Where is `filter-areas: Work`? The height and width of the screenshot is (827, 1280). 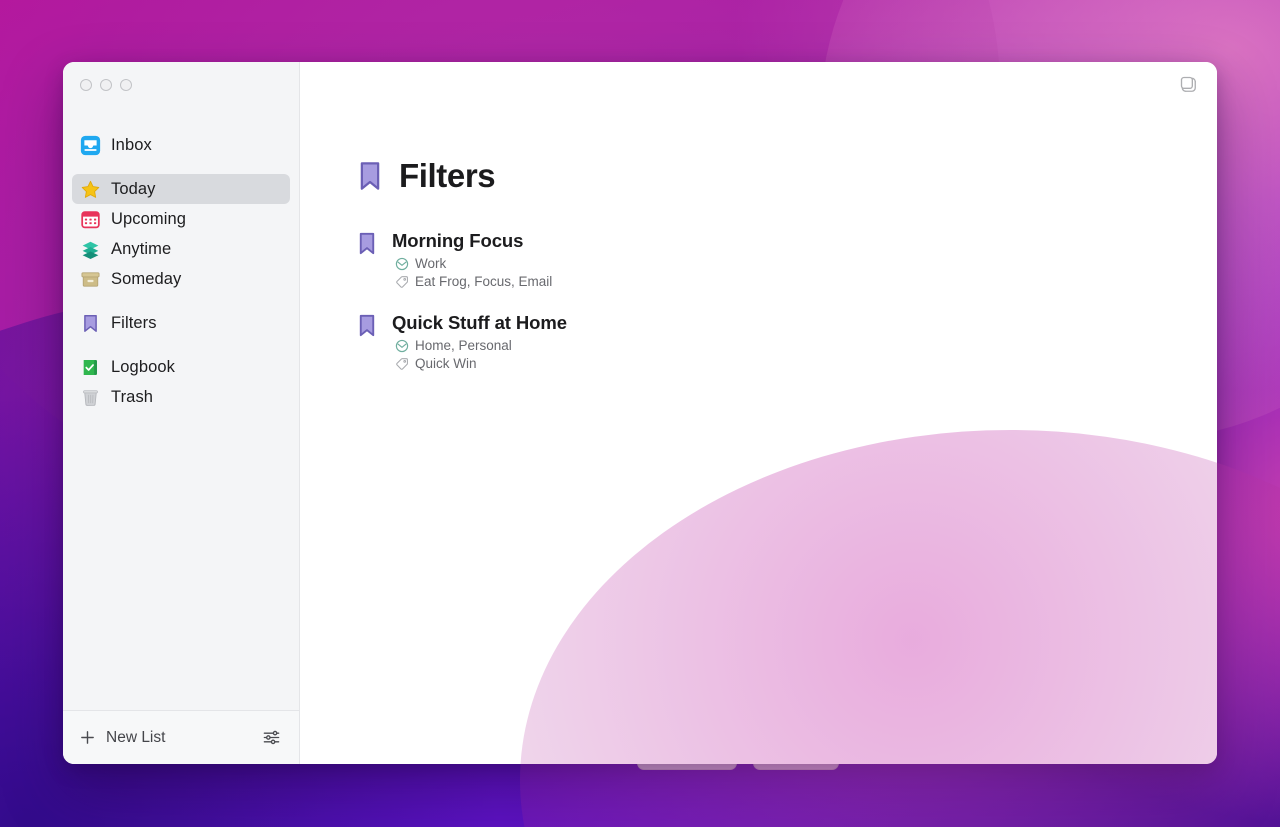 filter-areas: Work is located at coordinates (472, 263).